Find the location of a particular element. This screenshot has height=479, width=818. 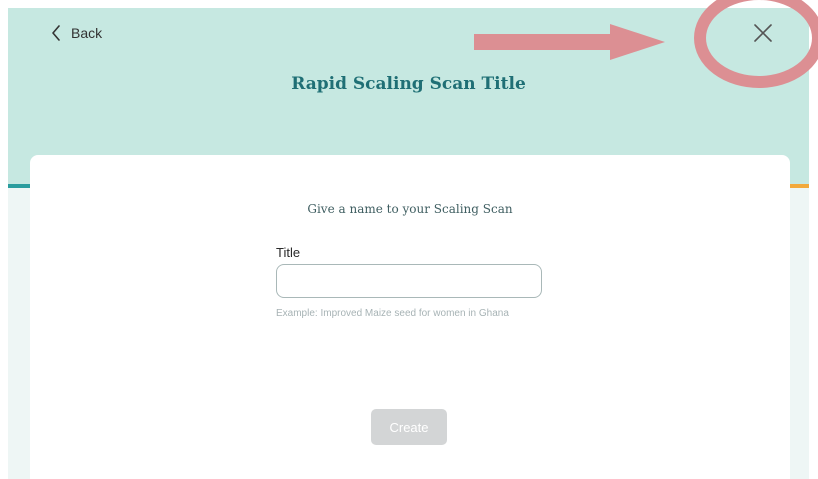

accent-line-orange is located at coordinates (799, 186).